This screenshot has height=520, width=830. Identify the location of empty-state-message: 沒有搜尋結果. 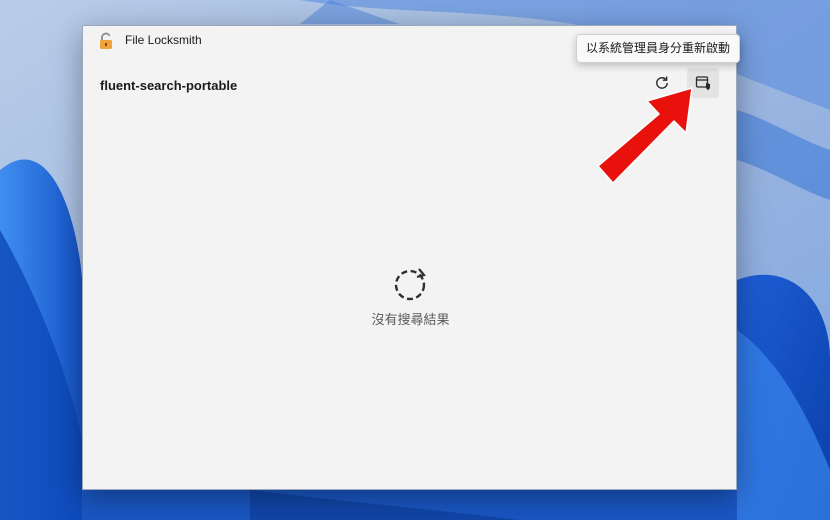
(410, 320).